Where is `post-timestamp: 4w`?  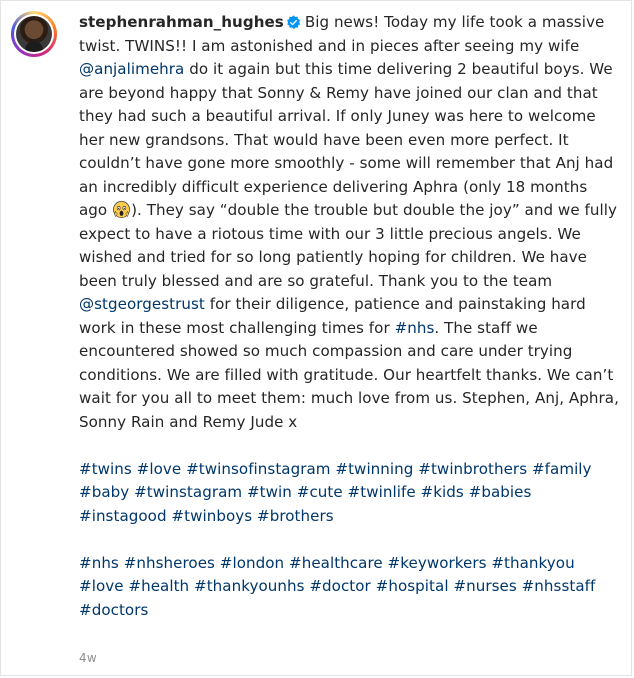
post-timestamp: 4w is located at coordinates (88, 658).